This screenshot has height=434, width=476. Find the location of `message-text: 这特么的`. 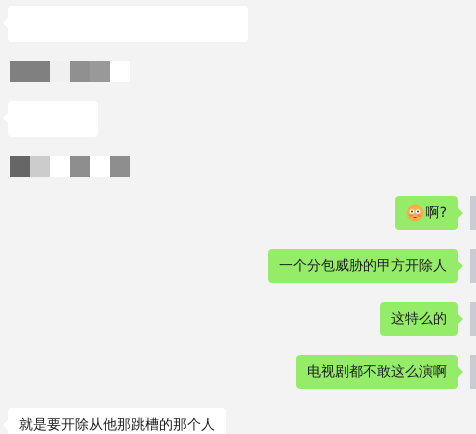

message-text: 这特么的 is located at coordinates (419, 319).